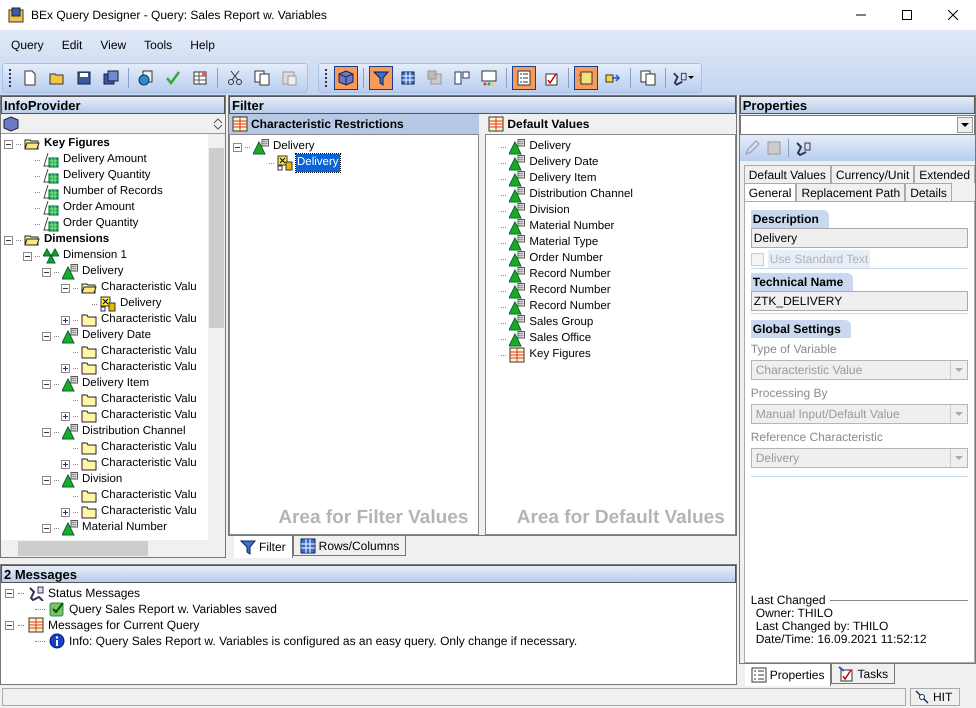 The image size is (976, 708). Describe the element at coordinates (564, 243) in the screenshot. I see `tree-item: Material Type` at that location.